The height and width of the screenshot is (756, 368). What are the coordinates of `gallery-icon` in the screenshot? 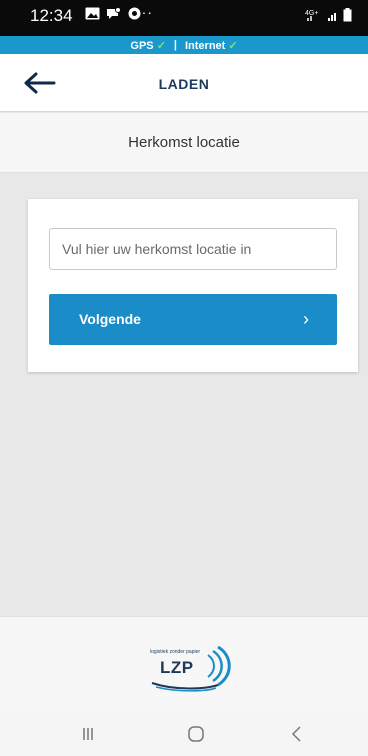 It's located at (92, 13).